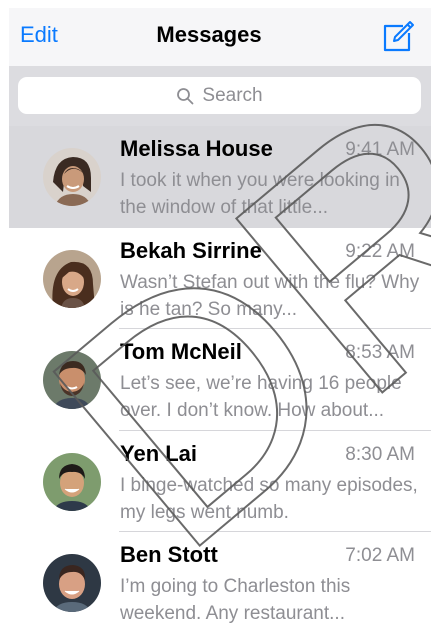 The width and height of the screenshot is (431, 625). What do you see at coordinates (232, 95) in the screenshot?
I see `search-placeholder: Search` at bounding box center [232, 95].